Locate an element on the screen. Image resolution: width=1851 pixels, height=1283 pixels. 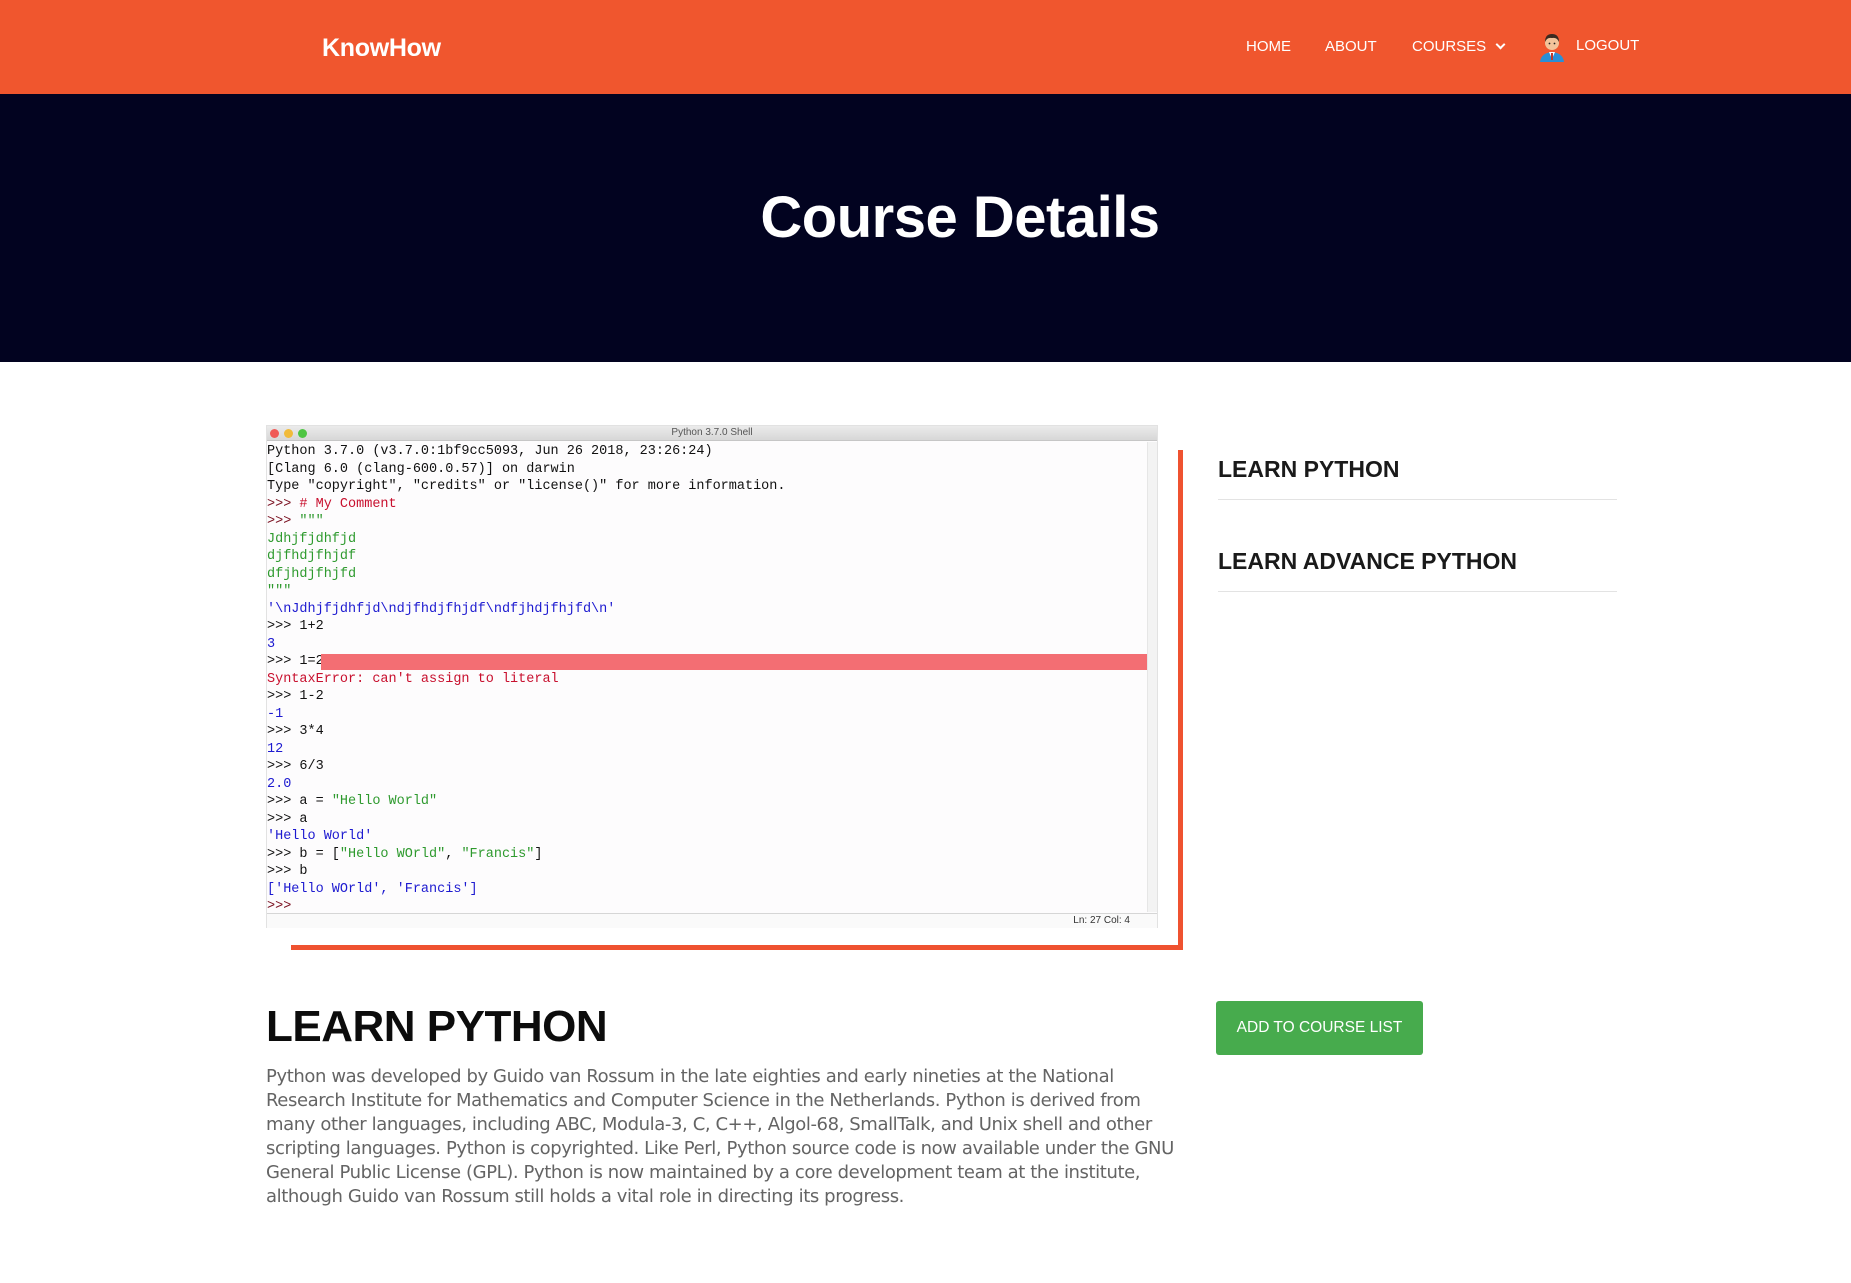
course-title: LEARN PYTHON is located at coordinates (437, 1026).